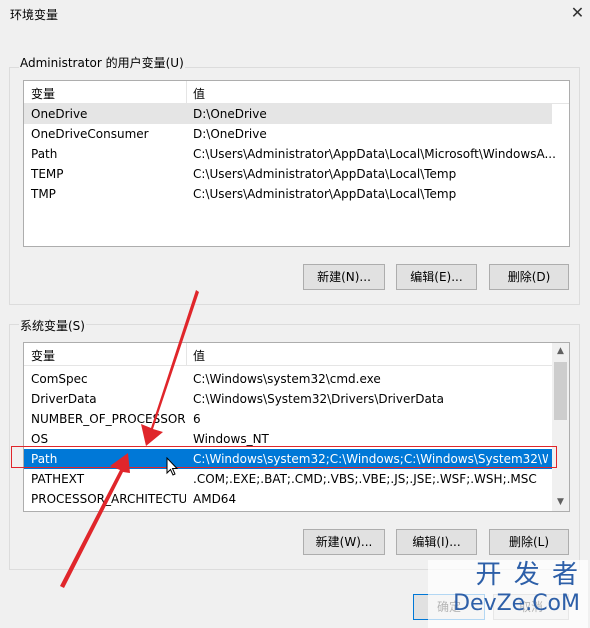 This screenshot has width=590, height=628. What do you see at coordinates (170, 368) in the screenshot?
I see `arrow-up-to-path-row-icon` at bounding box center [170, 368].